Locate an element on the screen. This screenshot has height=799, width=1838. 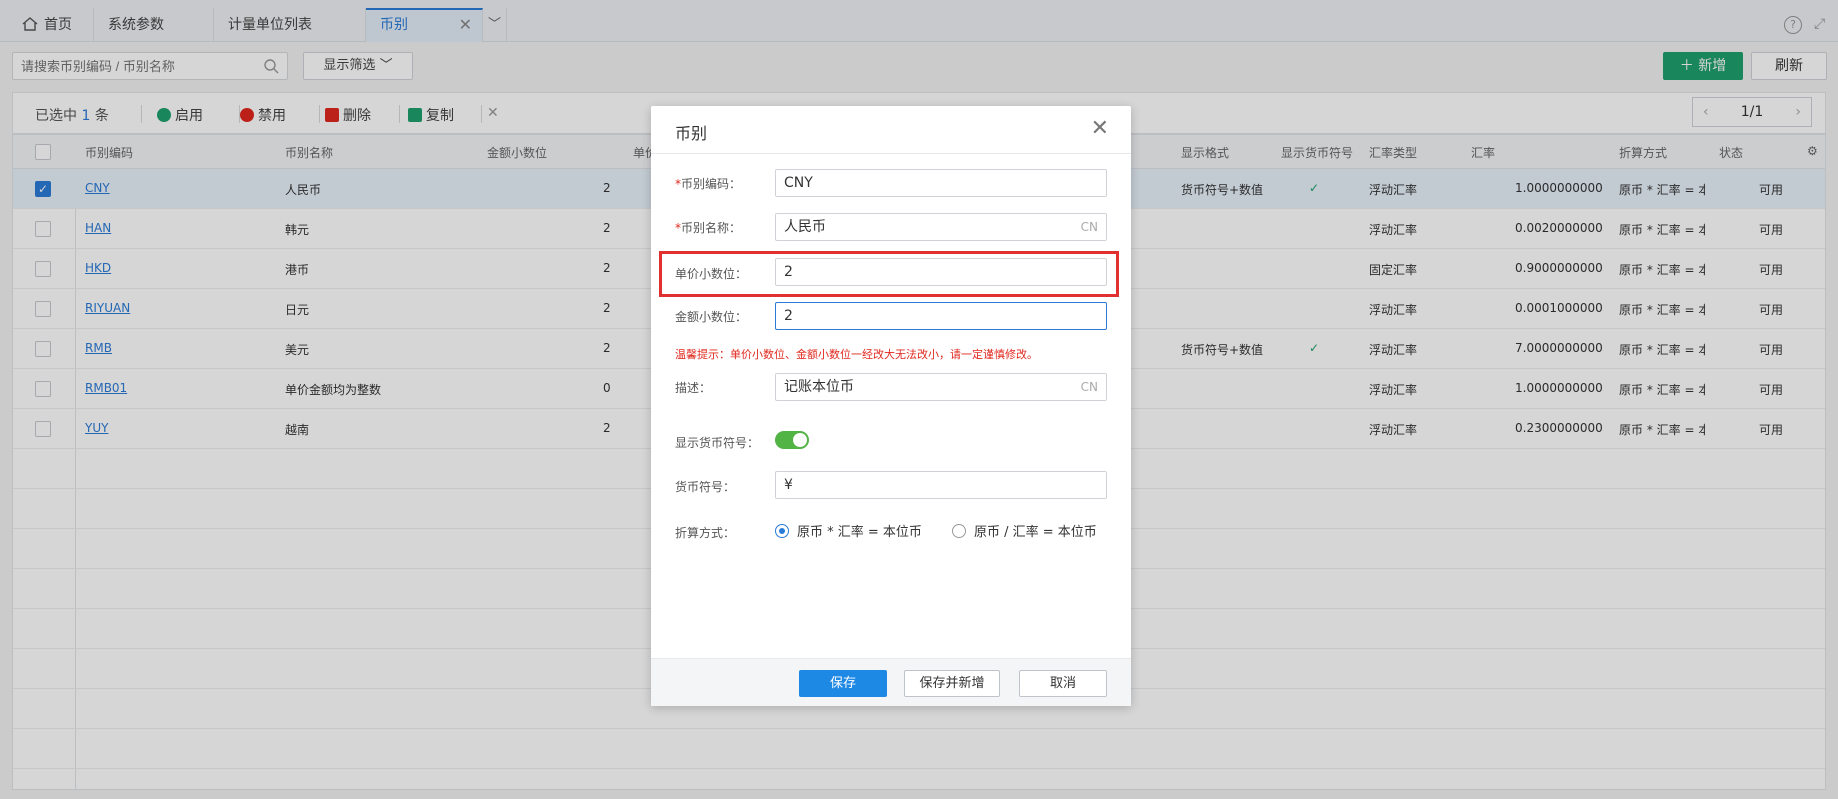
save-button: 保存 is located at coordinates (843, 683).